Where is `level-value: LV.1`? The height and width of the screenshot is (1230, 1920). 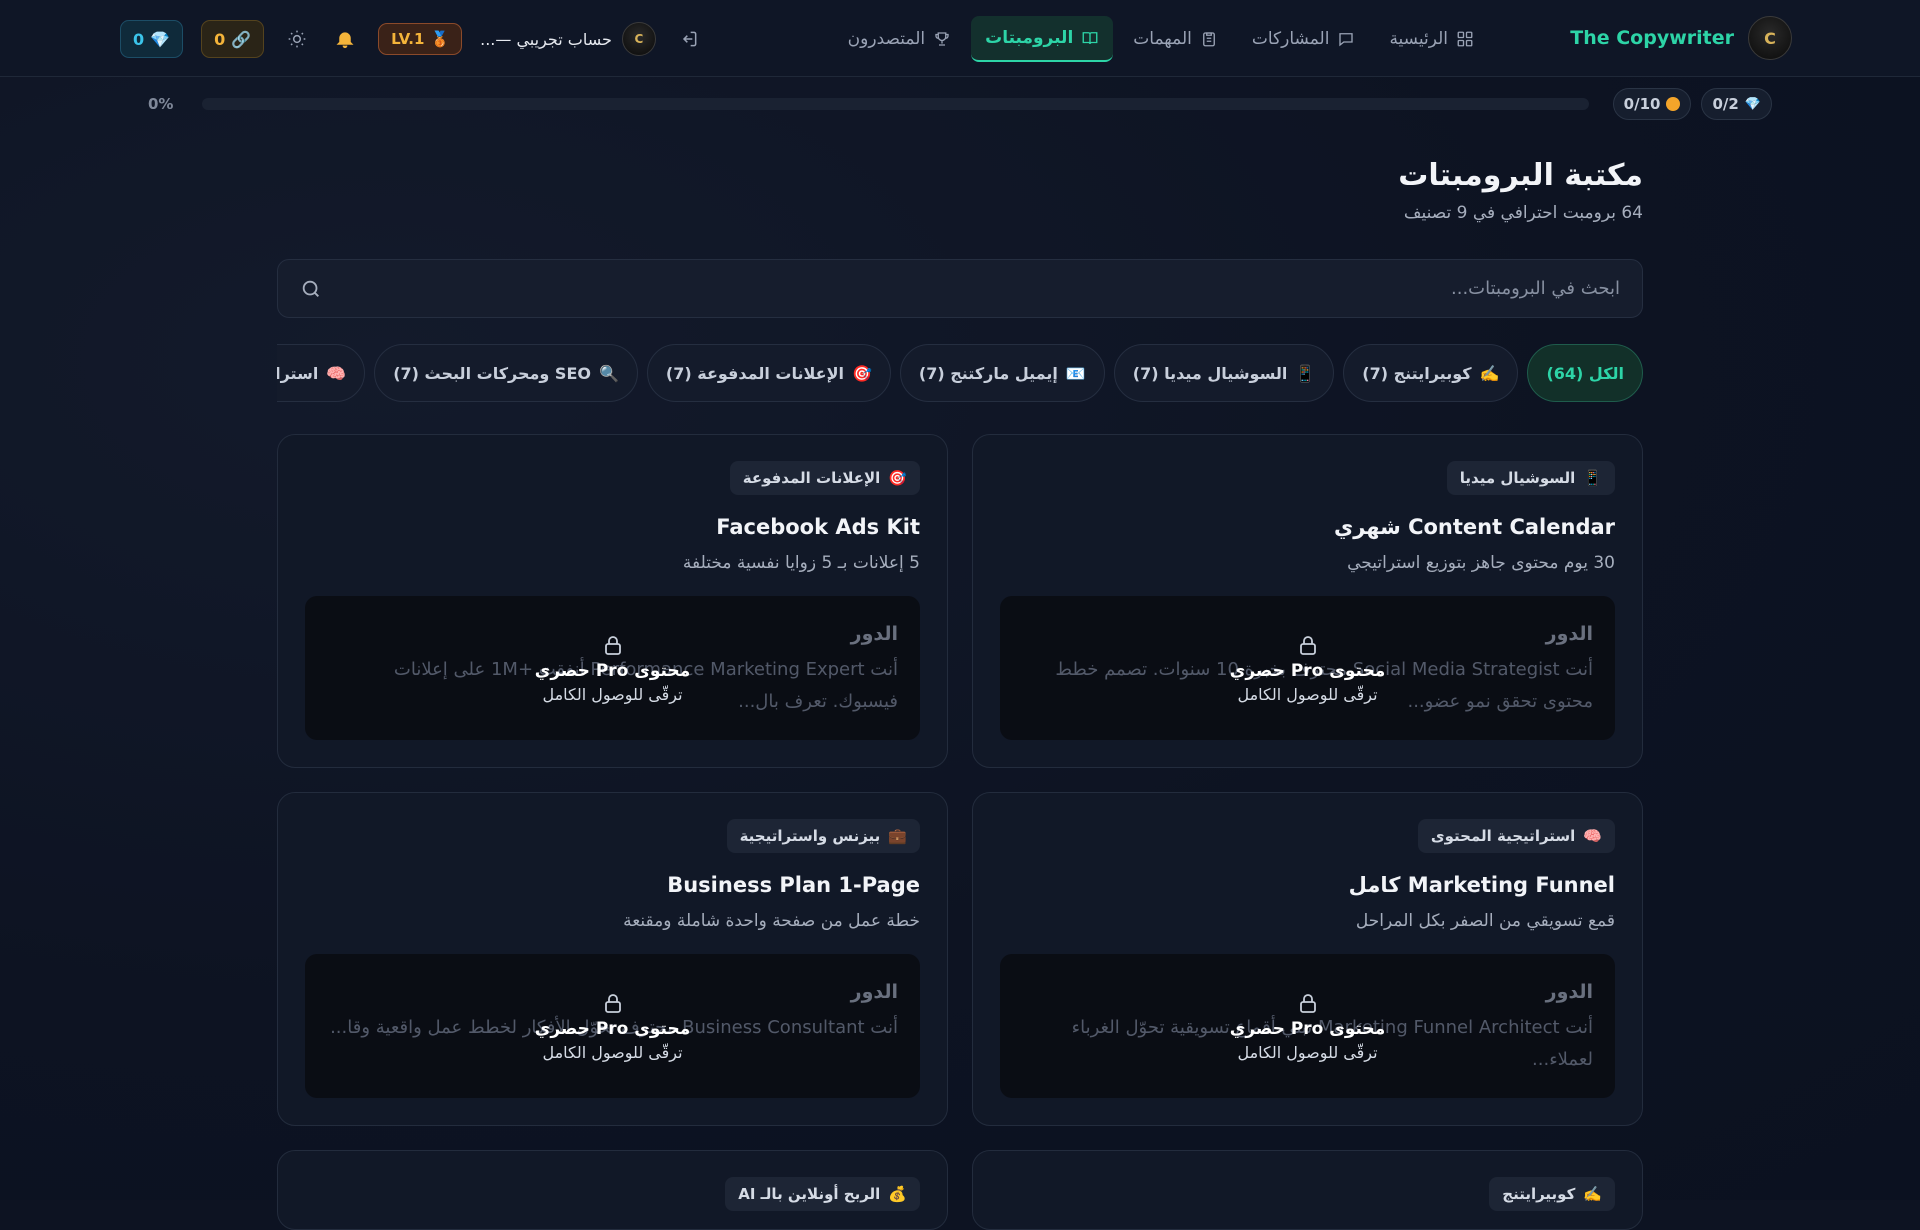
level-value: LV.1 is located at coordinates (408, 39).